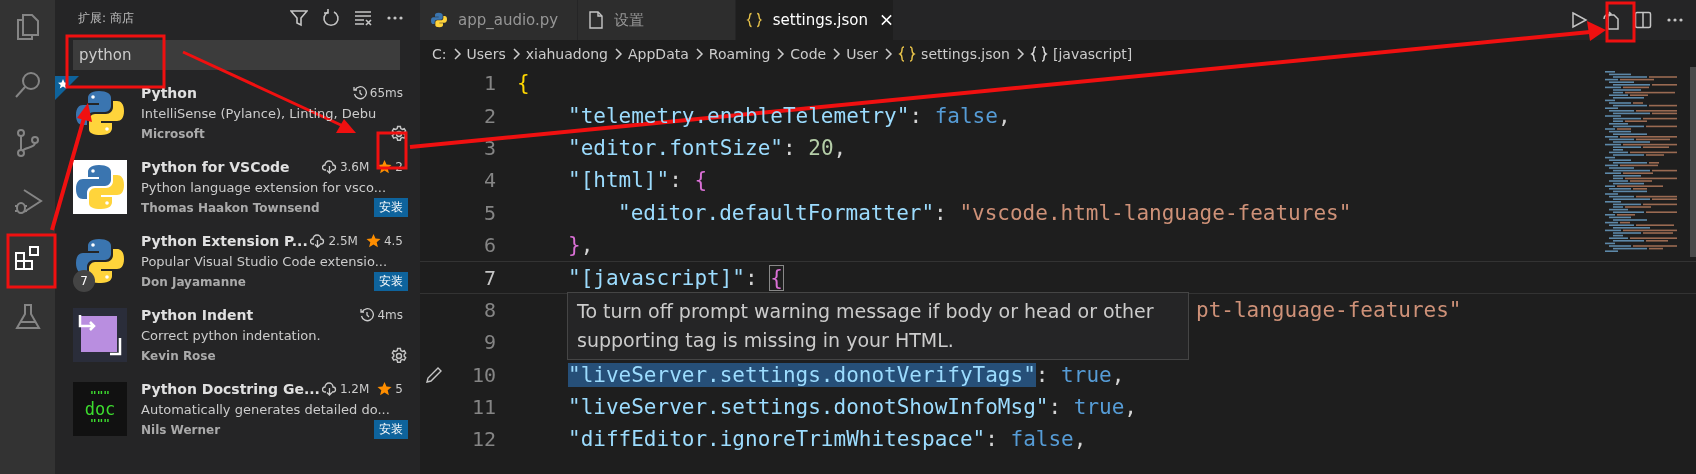 This screenshot has height=474, width=1696. What do you see at coordinates (815, 20) in the screenshot?
I see `editor-tab: settings.json` at bounding box center [815, 20].